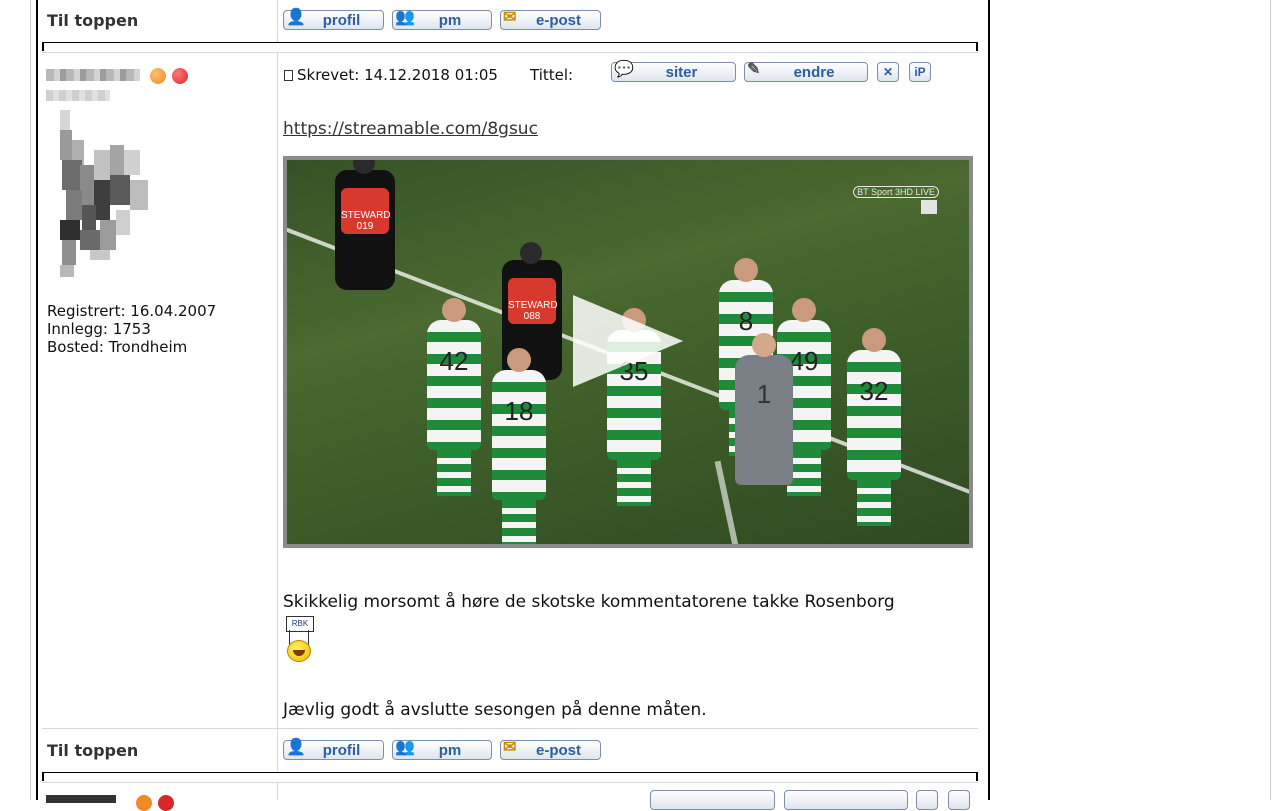  Describe the element at coordinates (117, 347) in the screenshot. I see `location: Bosted: Trondheim` at that location.